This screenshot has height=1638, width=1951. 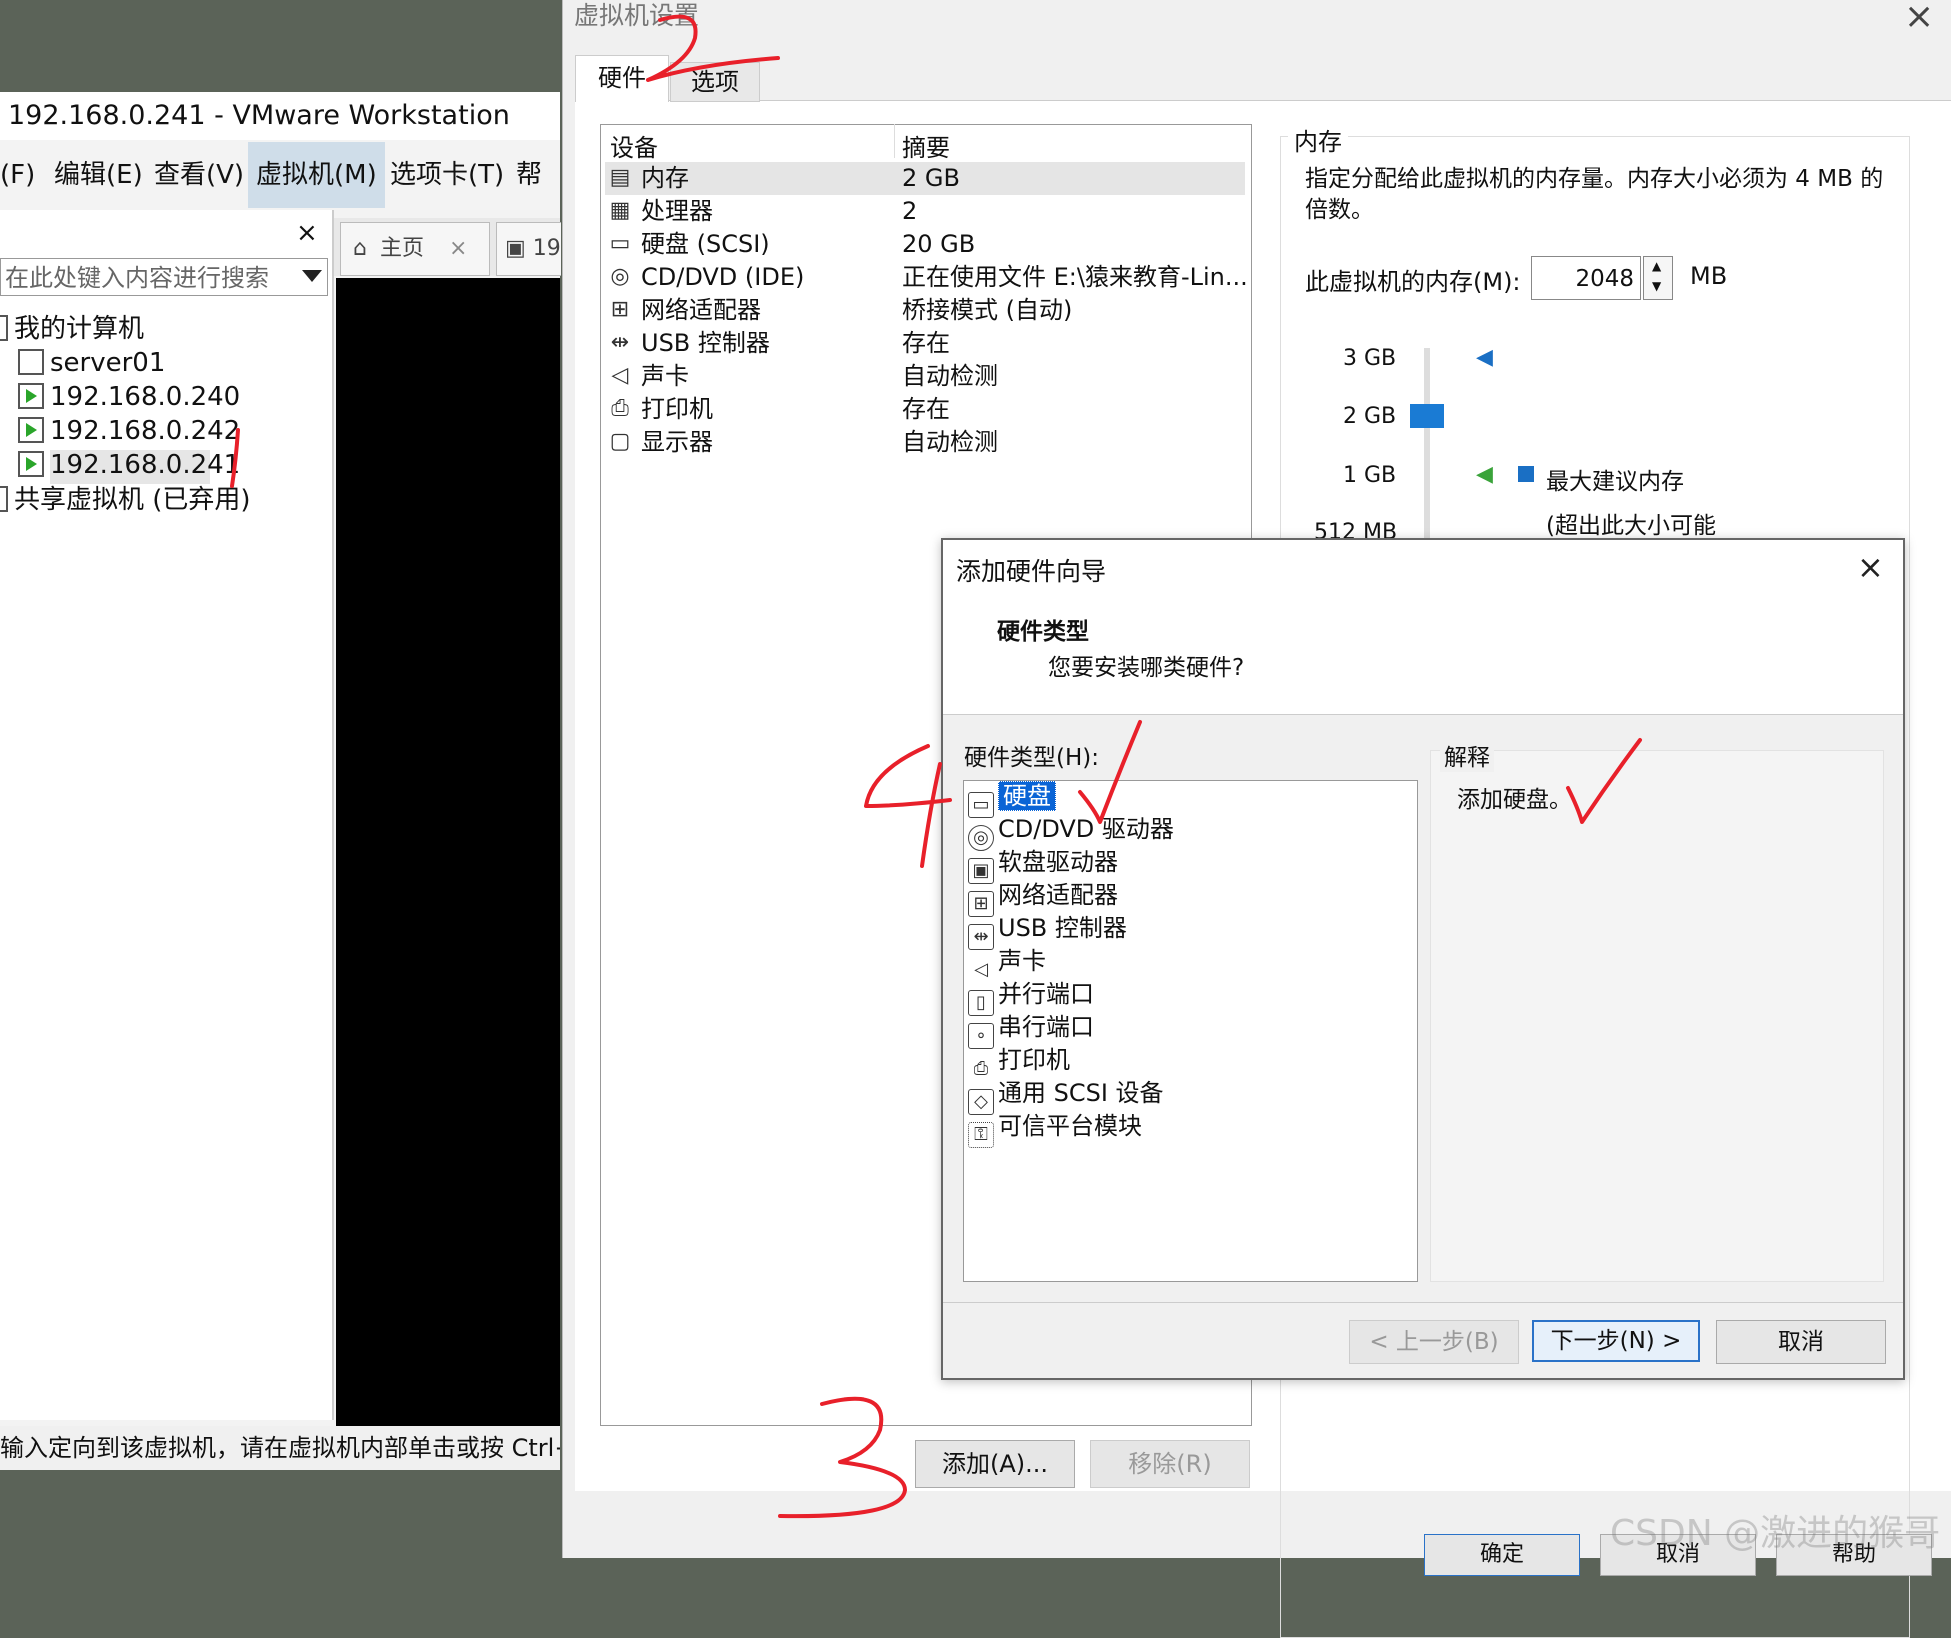 What do you see at coordinates (925, 376) in the screenshot?
I see `device-row-sound: ◁ 声卡 自动检测` at bounding box center [925, 376].